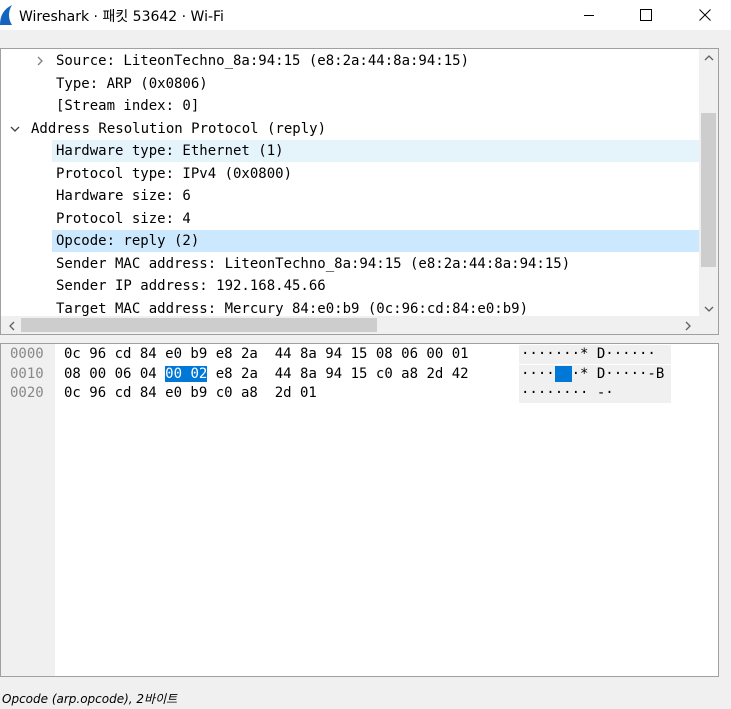 The width and height of the screenshot is (731, 709). I want to click on tree-item: Type: ARP (0x0806), so click(350, 84).